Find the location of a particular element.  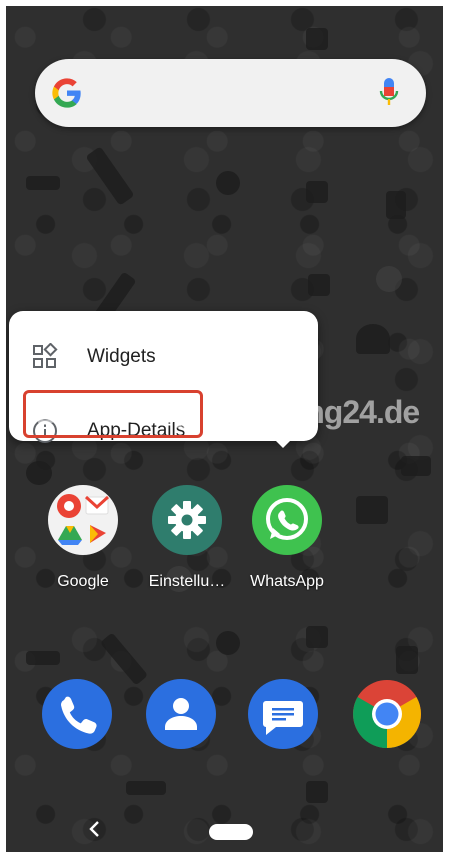

home-pill-icon is located at coordinates (231, 832).